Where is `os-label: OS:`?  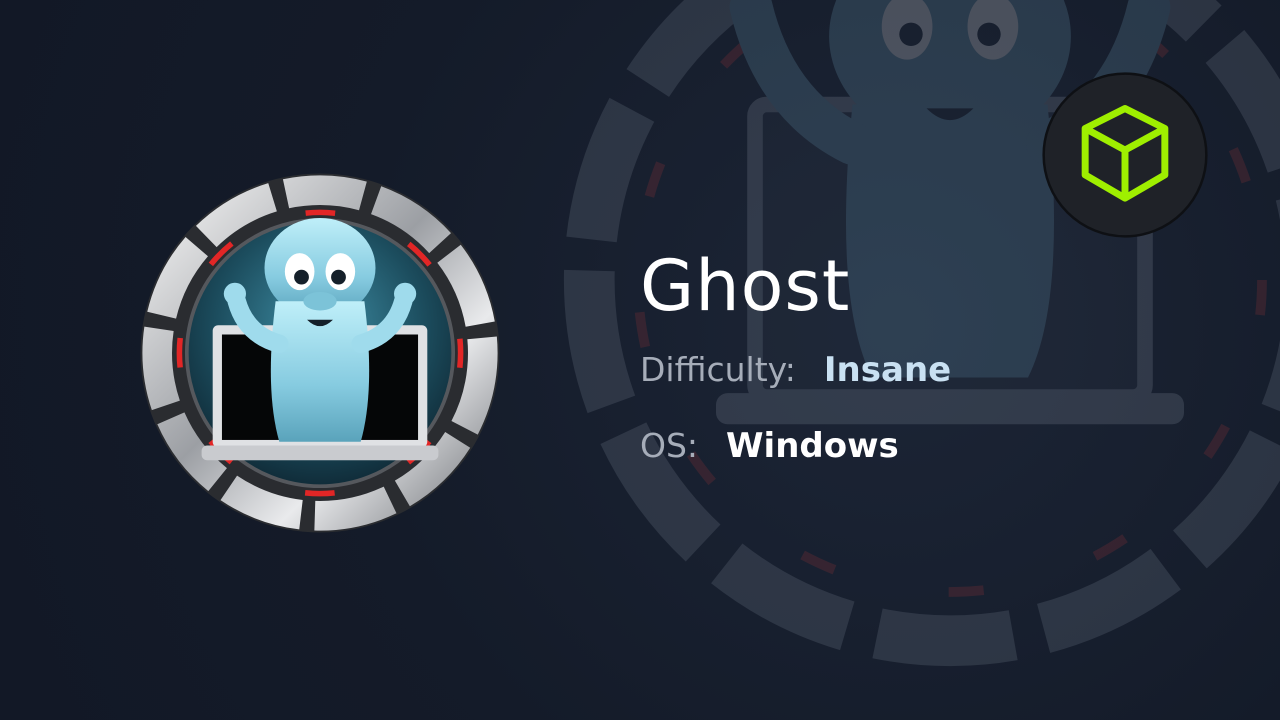 os-label: OS: is located at coordinates (669, 445).